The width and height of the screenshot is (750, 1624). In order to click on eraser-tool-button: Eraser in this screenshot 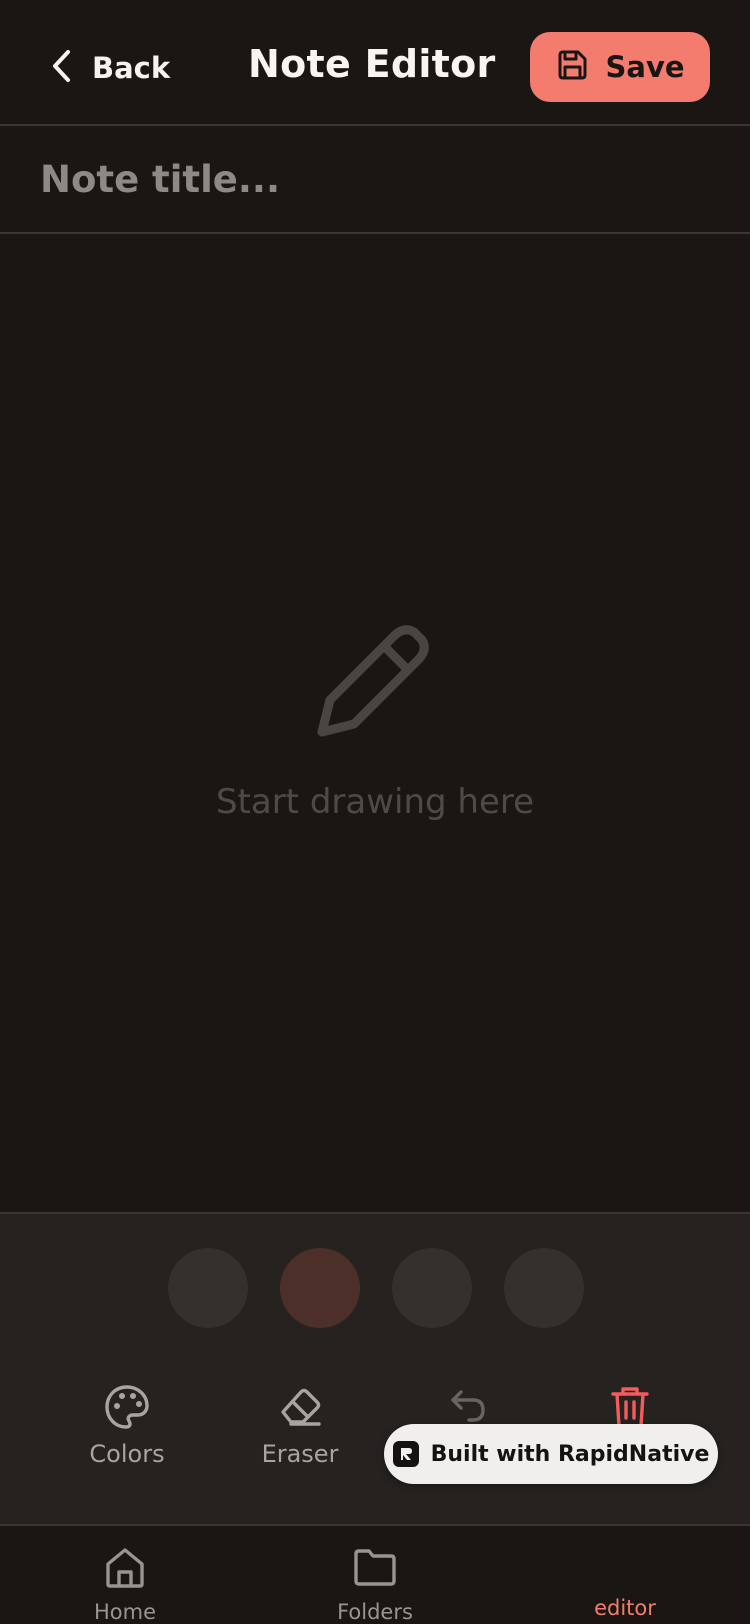, I will do `click(300, 1425)`.